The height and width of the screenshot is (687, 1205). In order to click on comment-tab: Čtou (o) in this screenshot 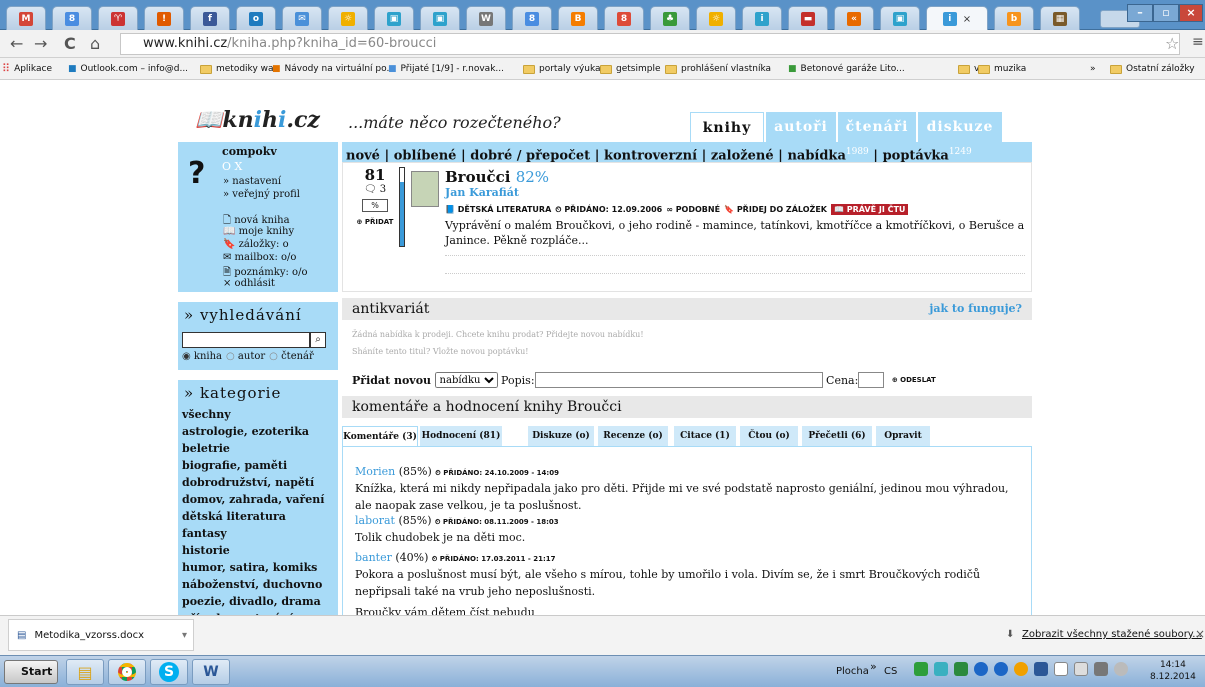, I will do `click(769, 436)`.